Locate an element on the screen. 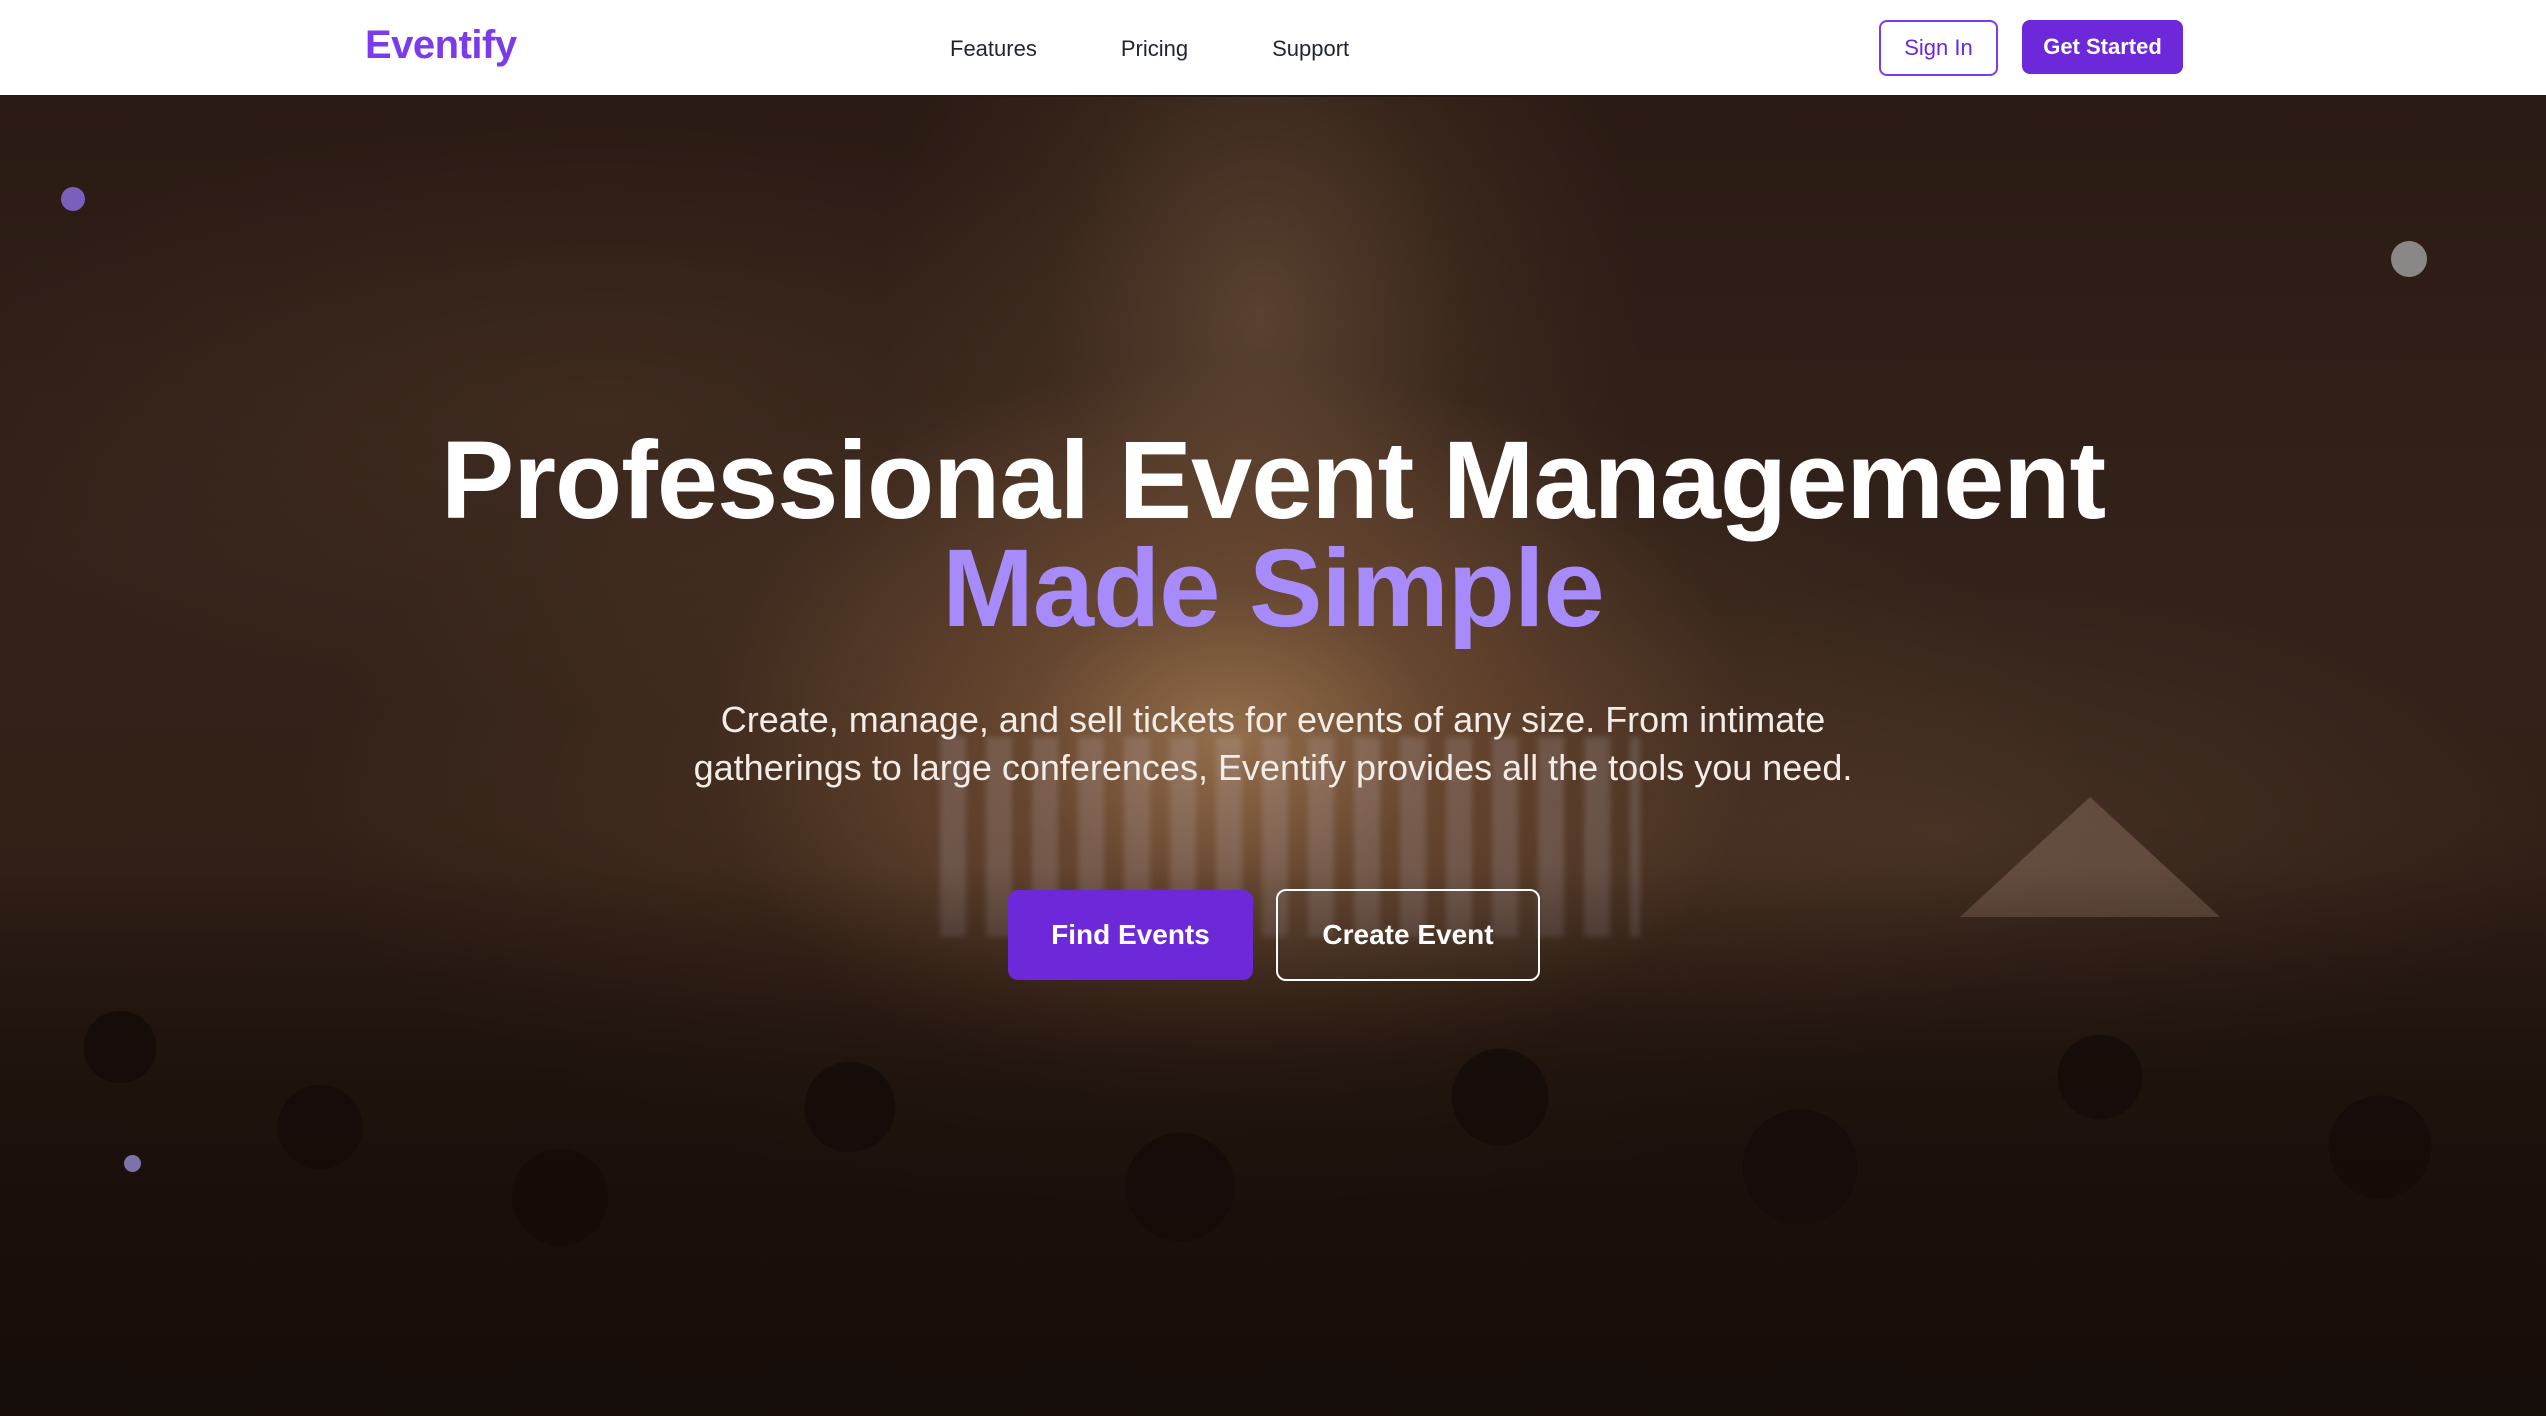  nav-link-pricing: Pricing is located at coordinates (1154, 49).